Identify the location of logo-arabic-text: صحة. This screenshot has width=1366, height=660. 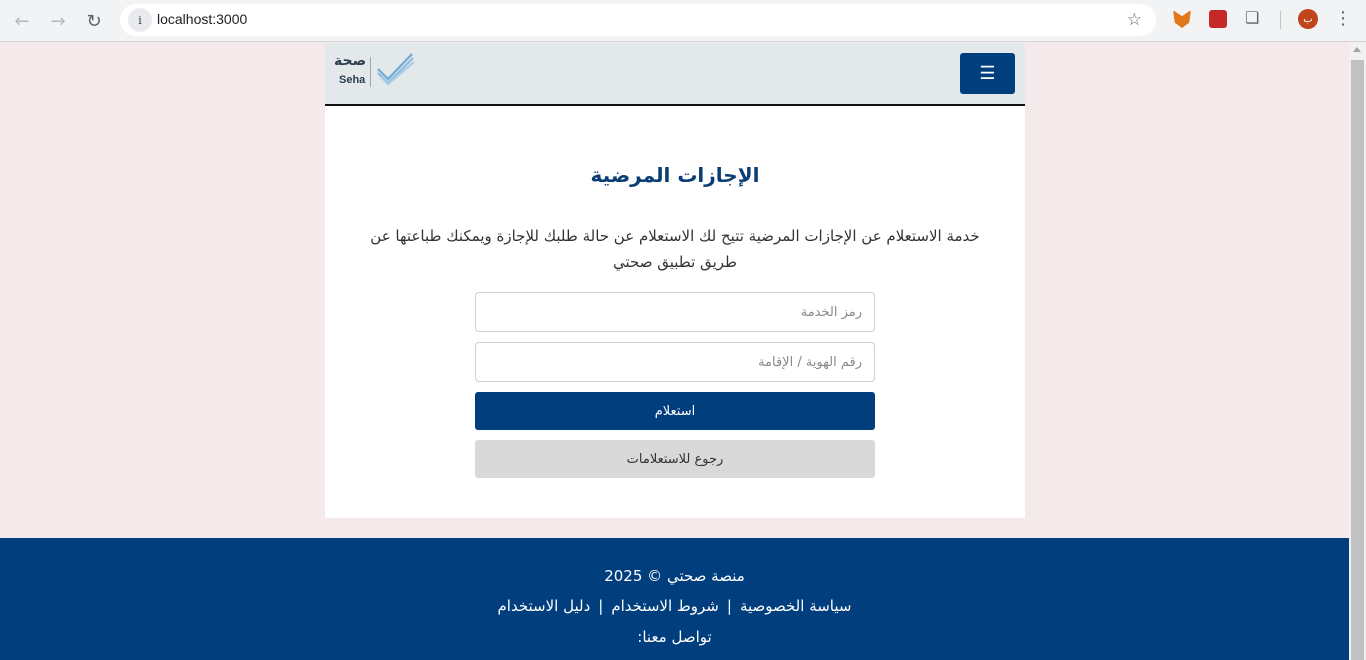
(350, 61).